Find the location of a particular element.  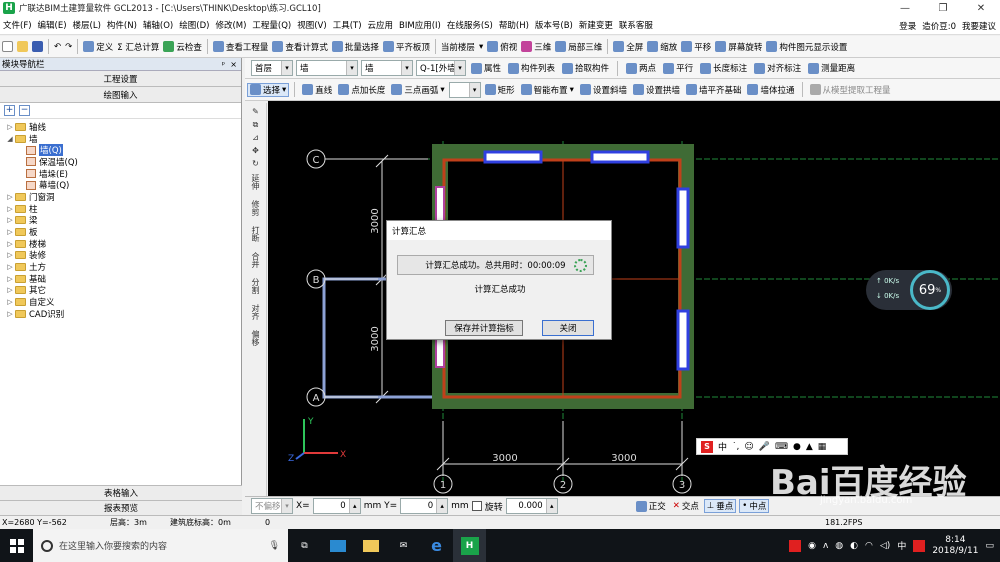

menu-version: 版本号(B) is located at coordinates (554, 25).